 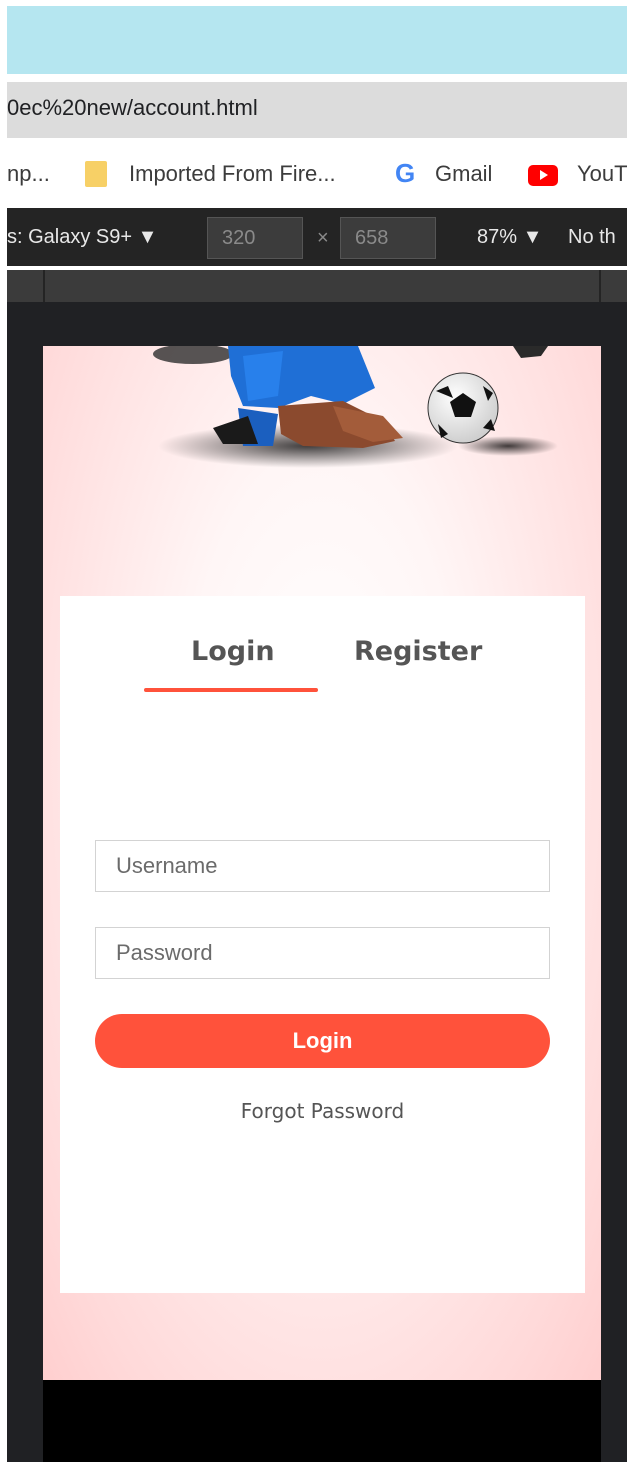 I want to click on tab-login: Login, so click(x=233, y=651).